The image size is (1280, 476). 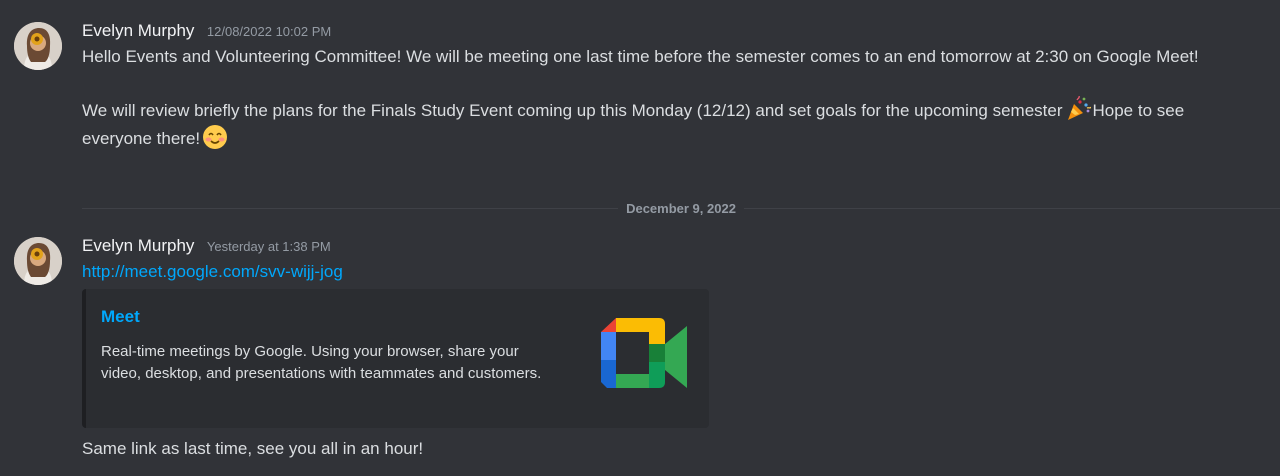 I want to click on date-divider: December 9, 2022, so click(x=681, y=208).